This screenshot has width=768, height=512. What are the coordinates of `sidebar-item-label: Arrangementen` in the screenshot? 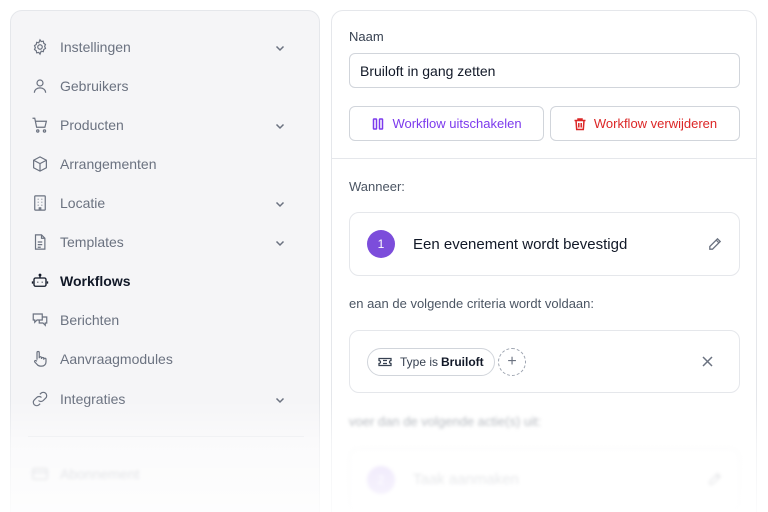 It's located at (108, 164).